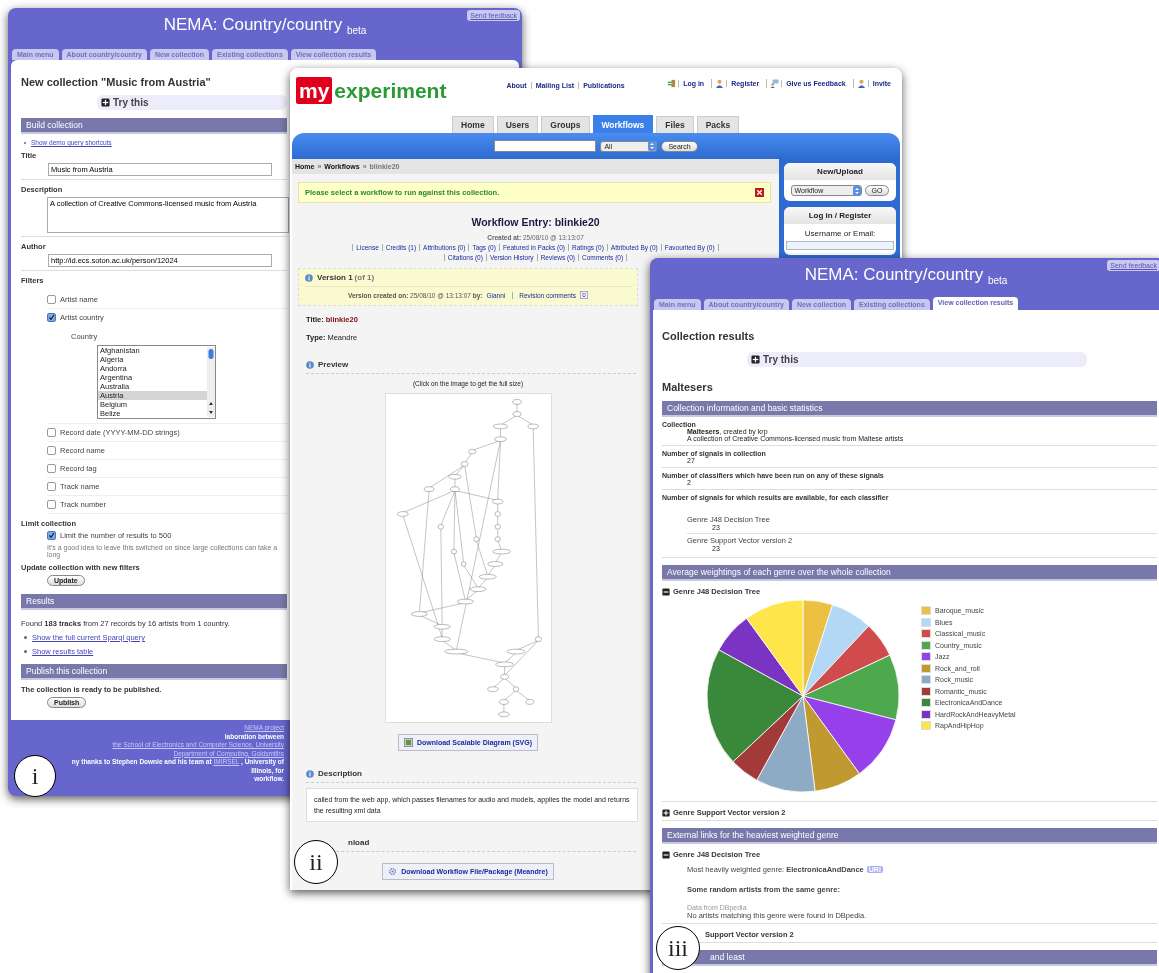 Image resolution: width=1159 pixels, height=973 pixels. I want to click on version-title: Version 1, so click(335, 277).